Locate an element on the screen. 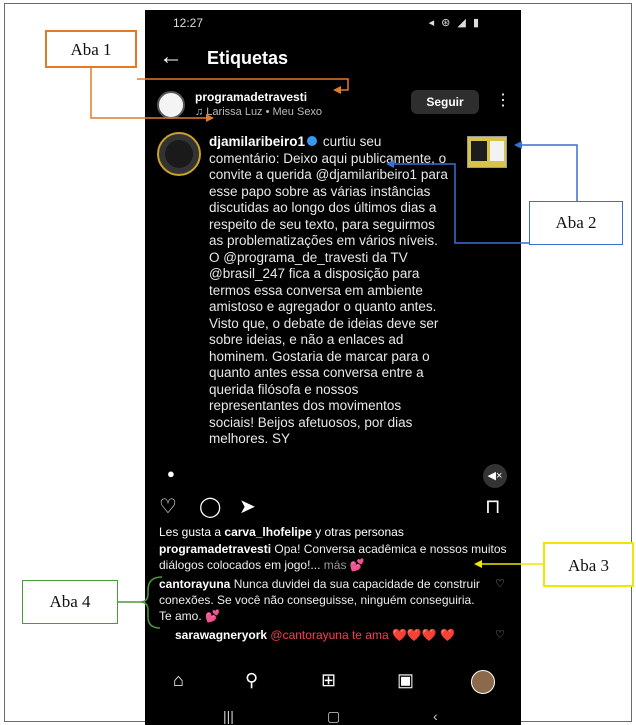 This screenshot has height=725, width=636. arrowhead-aba-1-b is located at coordinates (337, 90).